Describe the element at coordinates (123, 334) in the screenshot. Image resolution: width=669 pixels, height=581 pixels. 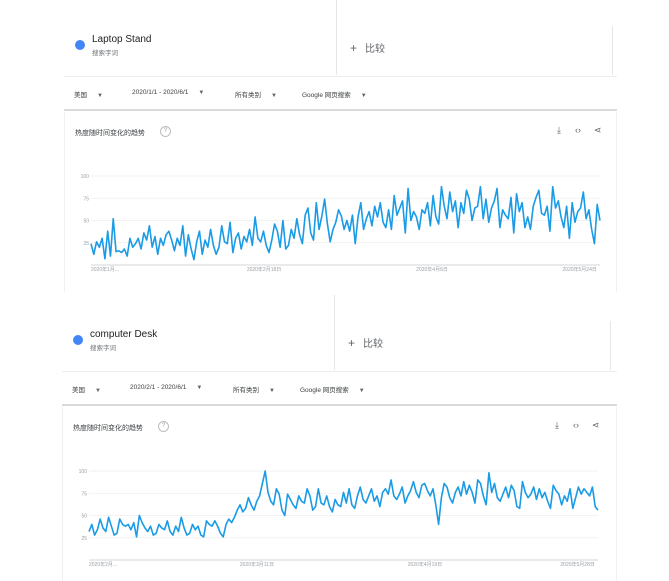
I see `term-name: computer Desk` at that location.